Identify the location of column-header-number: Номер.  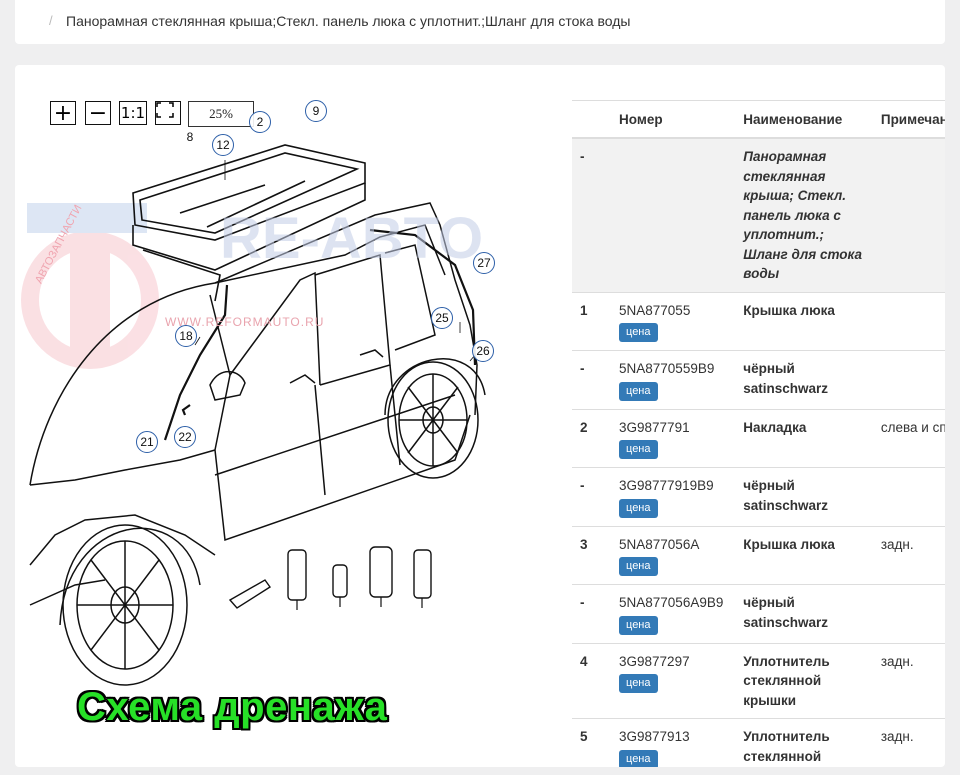
(673, 119).